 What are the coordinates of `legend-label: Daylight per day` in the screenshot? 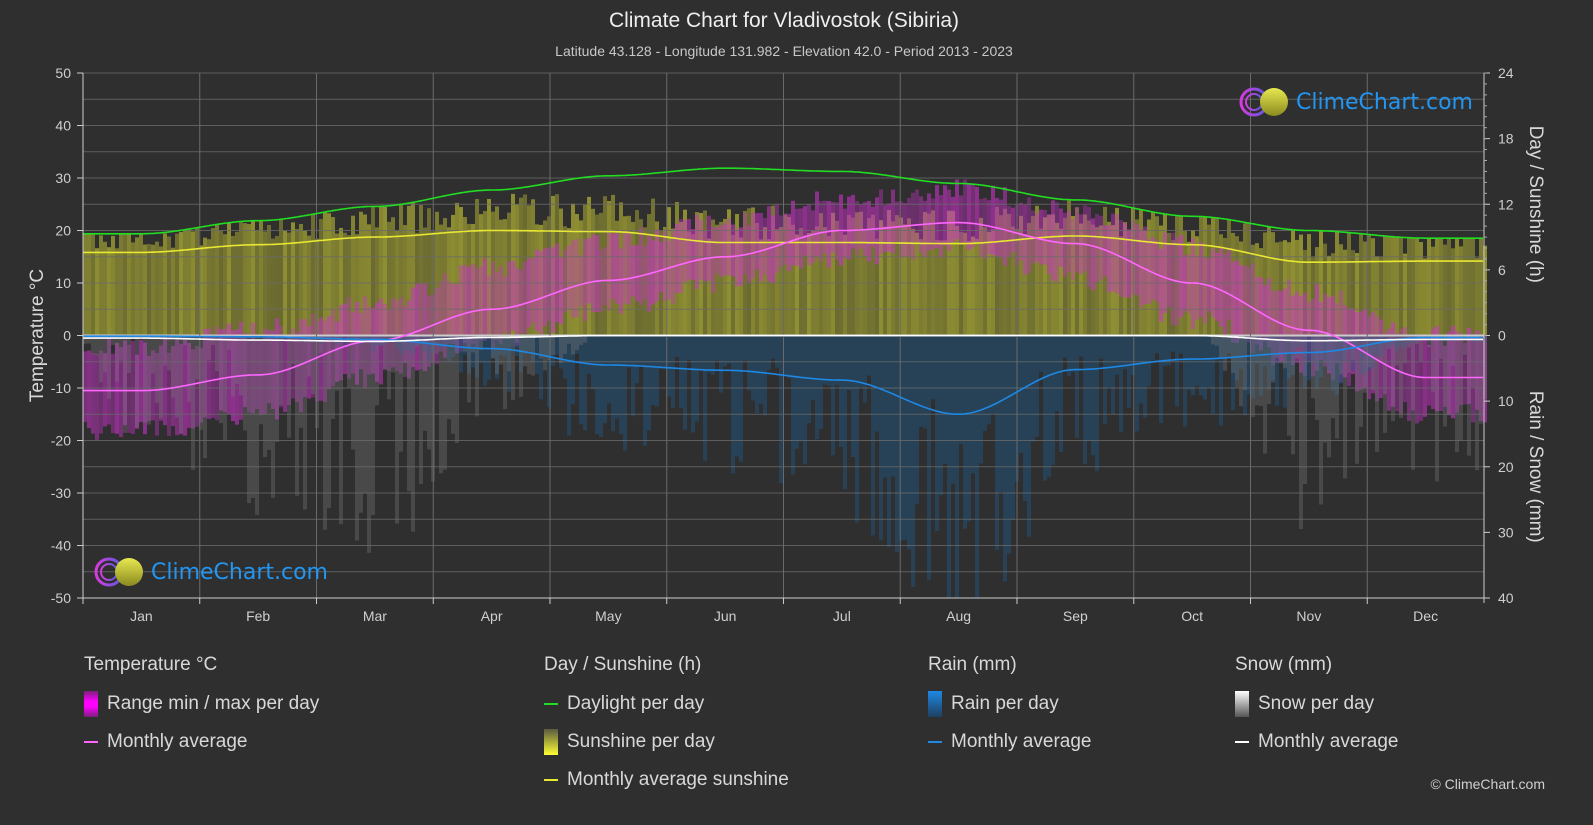 It's located at (636, 703).